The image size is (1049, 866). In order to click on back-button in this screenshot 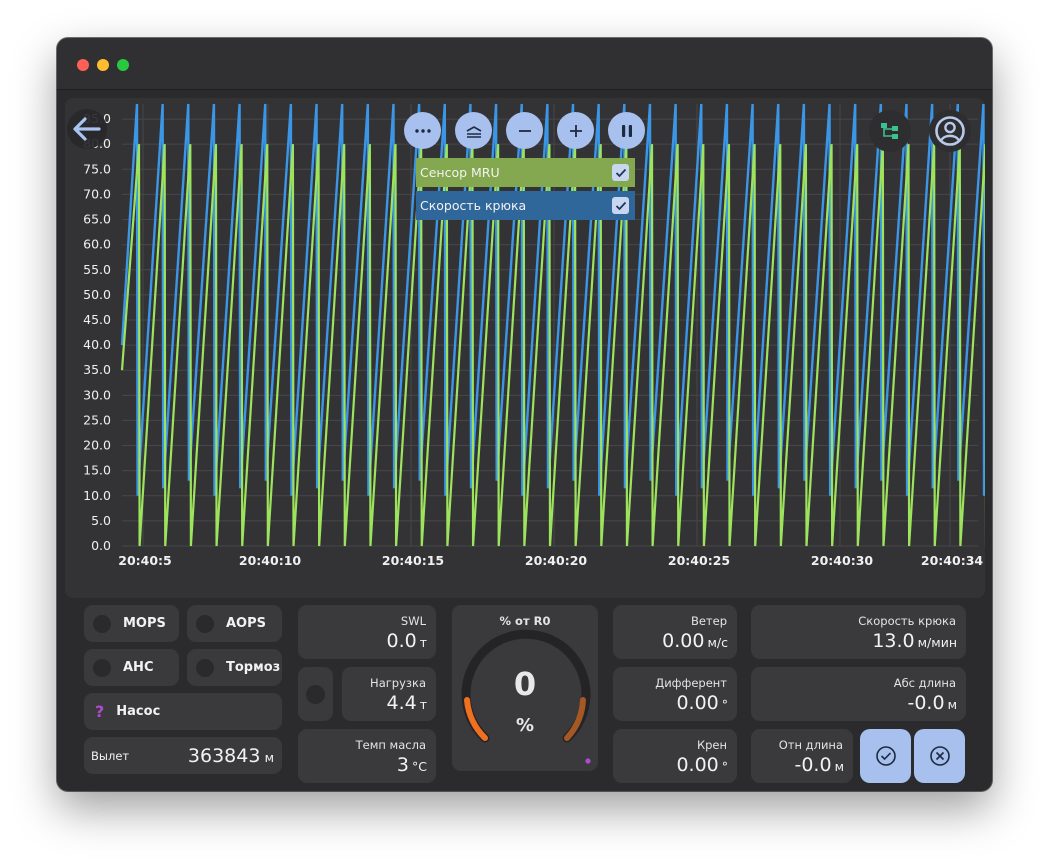, I will do `click(87, 129)`.